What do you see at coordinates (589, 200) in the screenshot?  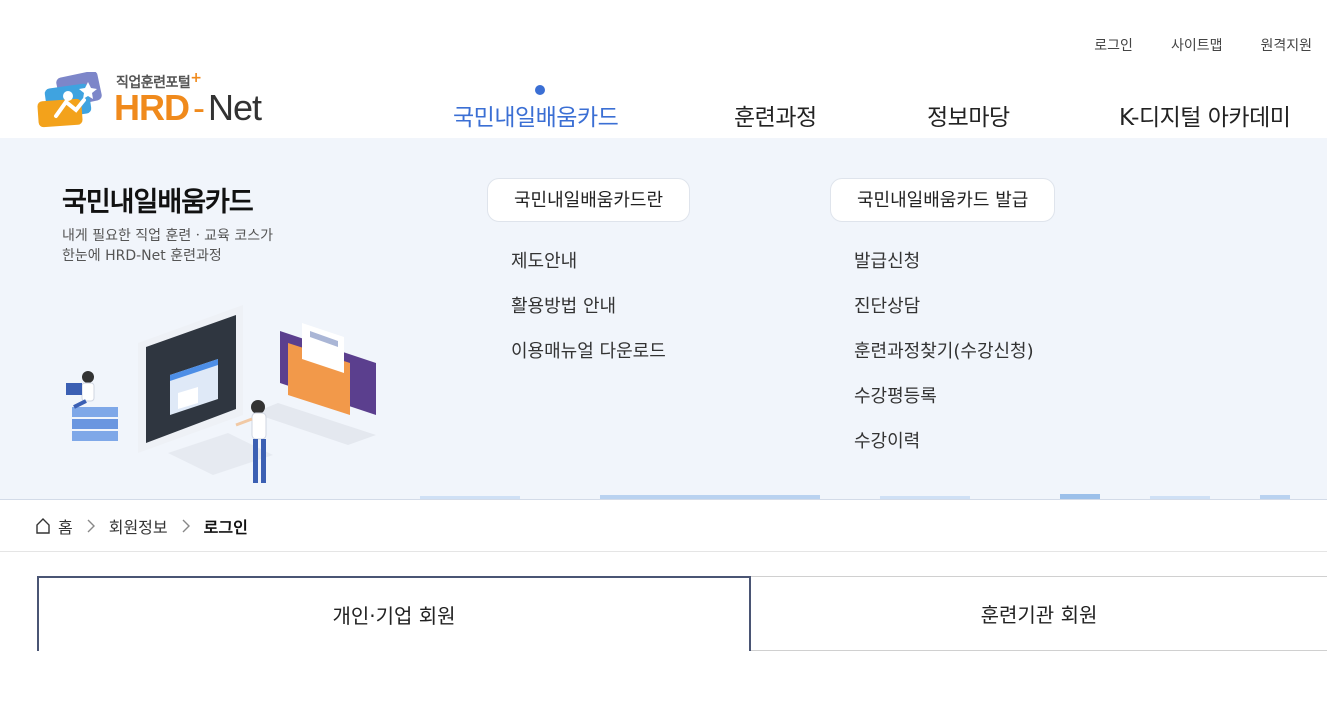 I see `menu-heading-about-card: 국민내일배움카드란` at bounding box center [589, 200].